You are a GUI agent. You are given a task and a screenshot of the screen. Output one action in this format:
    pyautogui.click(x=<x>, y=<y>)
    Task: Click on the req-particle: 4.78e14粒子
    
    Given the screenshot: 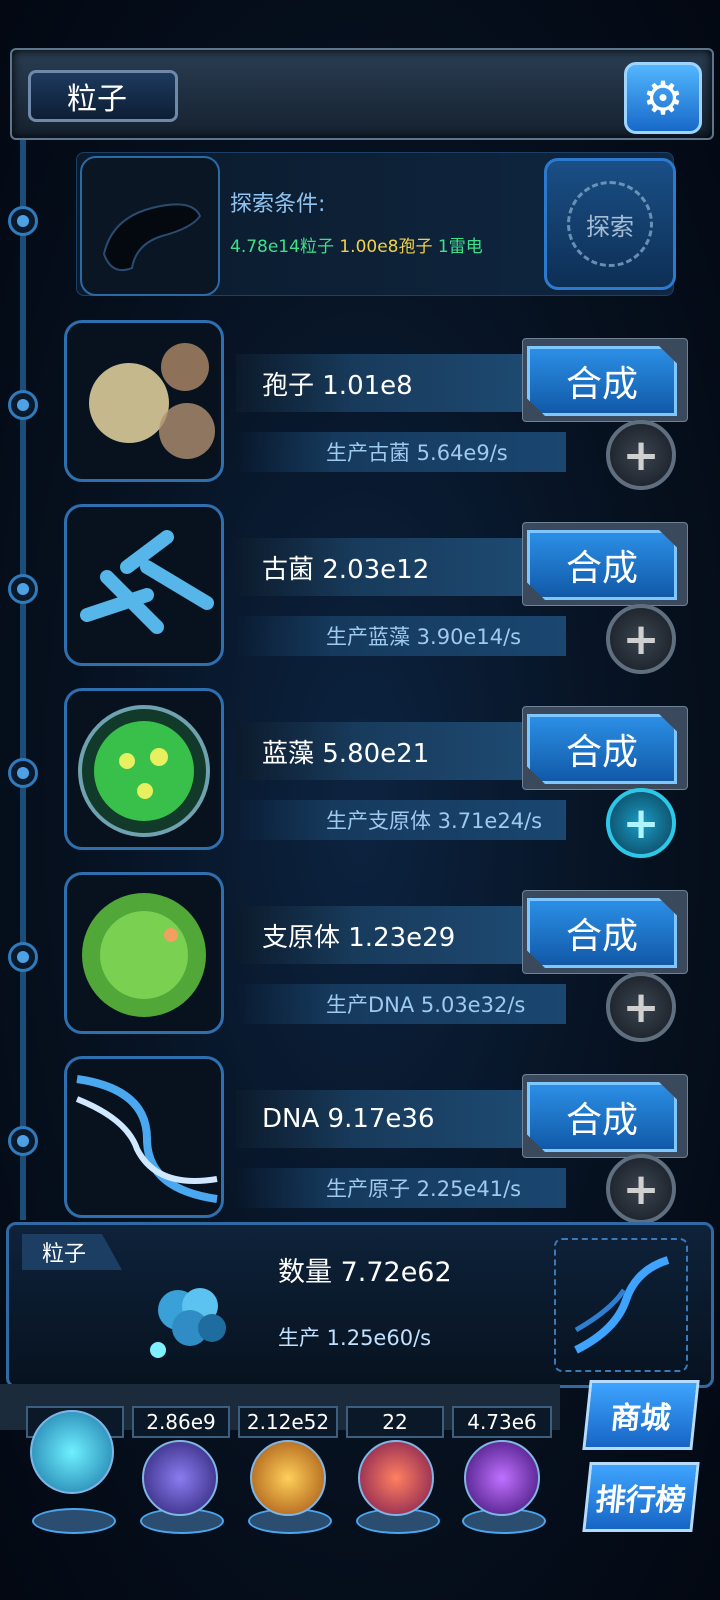 What is the action you would take?
    pyautogui.click(x=282, y=247)
    